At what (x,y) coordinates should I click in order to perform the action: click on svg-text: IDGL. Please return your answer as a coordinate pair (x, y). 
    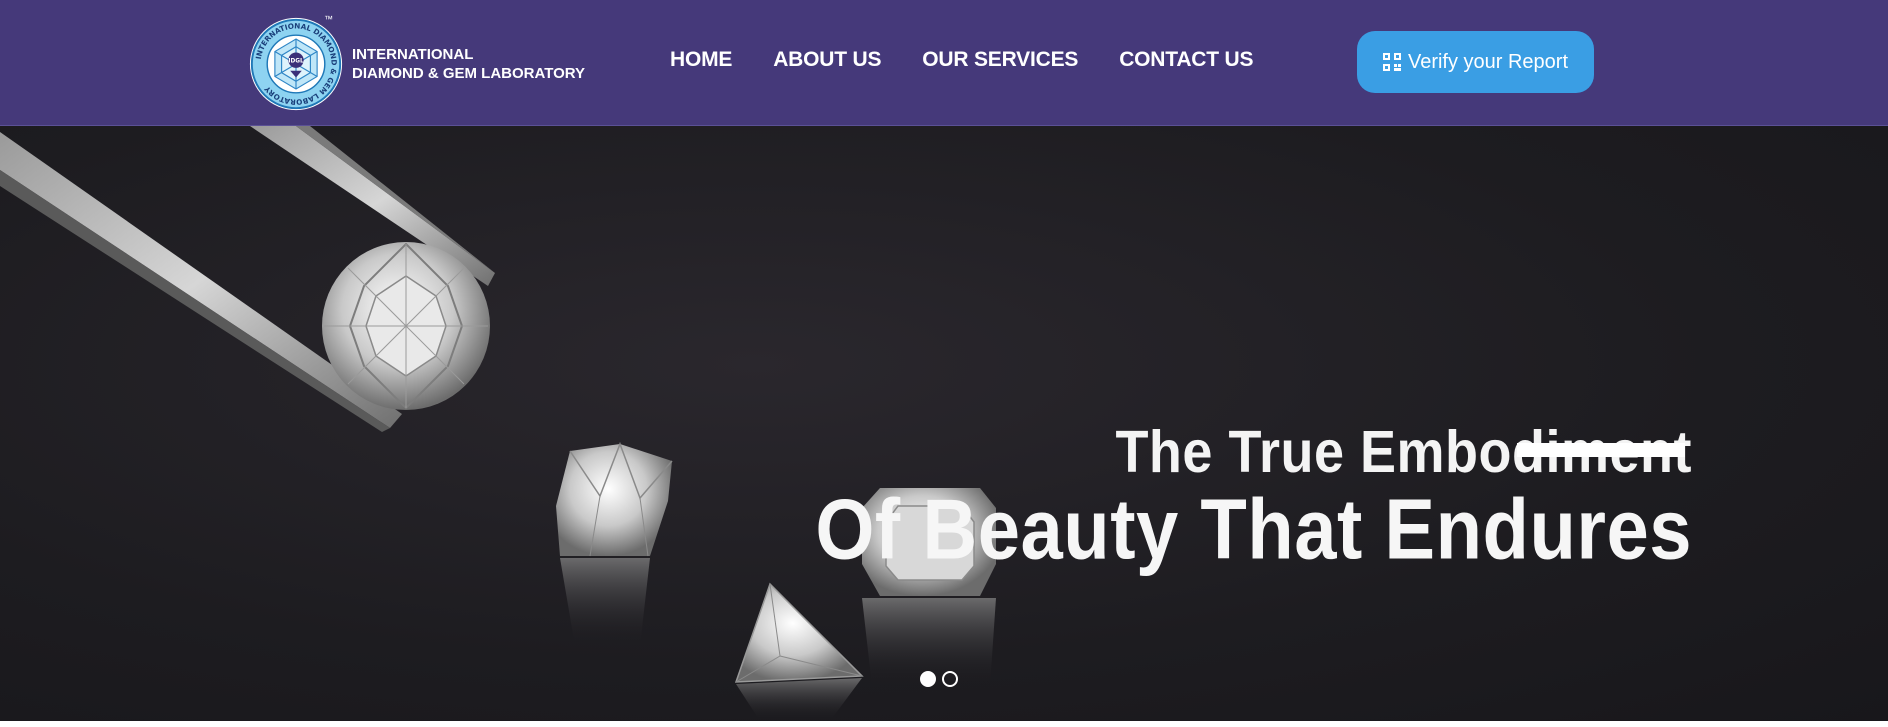
    Looking at the image, I should click on (296, 62).